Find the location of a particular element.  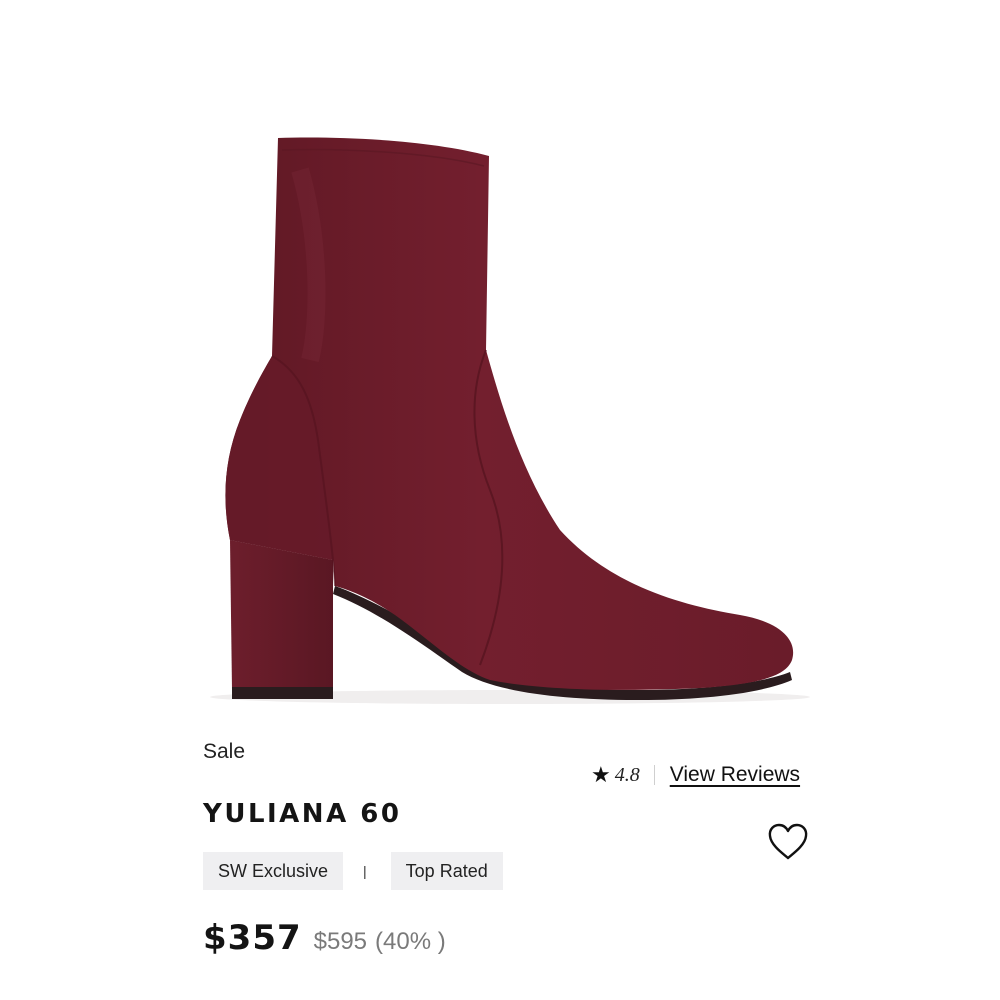

wishlist-heart-icon is located at coordinates (788, 842).